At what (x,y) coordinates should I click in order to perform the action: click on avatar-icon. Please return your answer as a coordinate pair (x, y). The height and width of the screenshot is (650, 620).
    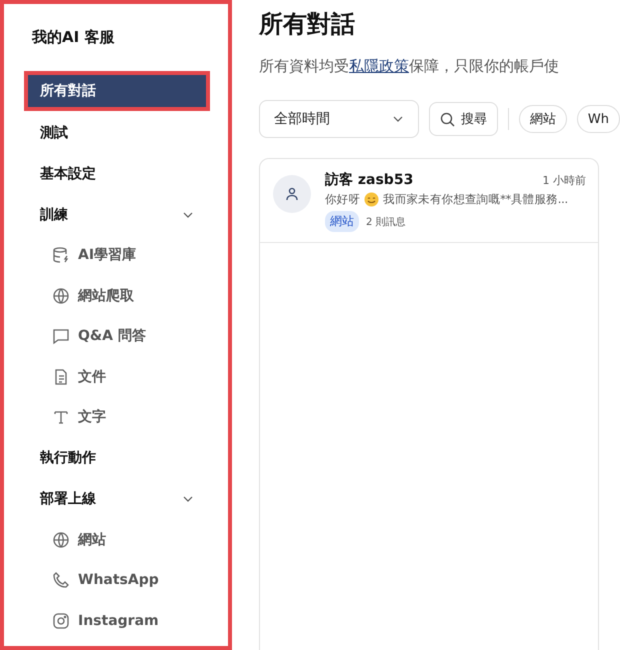
    Looking at the image, I should click on (292, 194).